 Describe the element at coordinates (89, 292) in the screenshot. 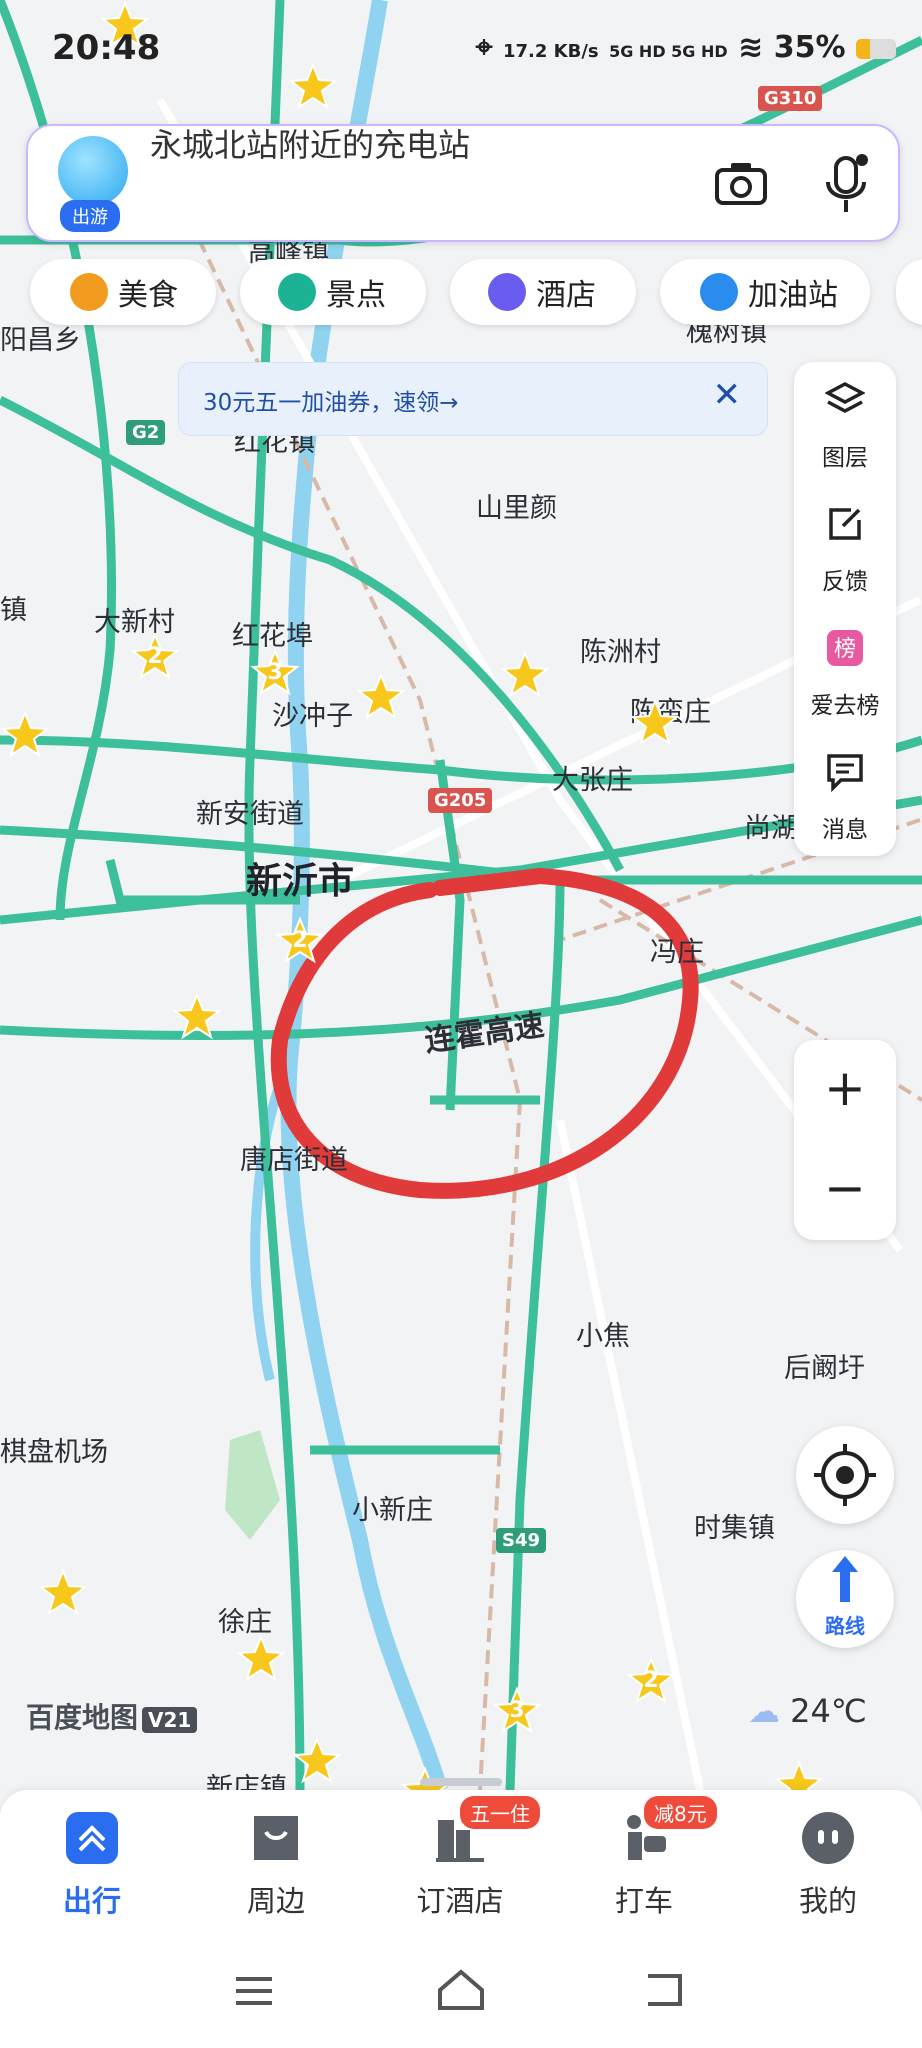

I see `food-icon` at that location.